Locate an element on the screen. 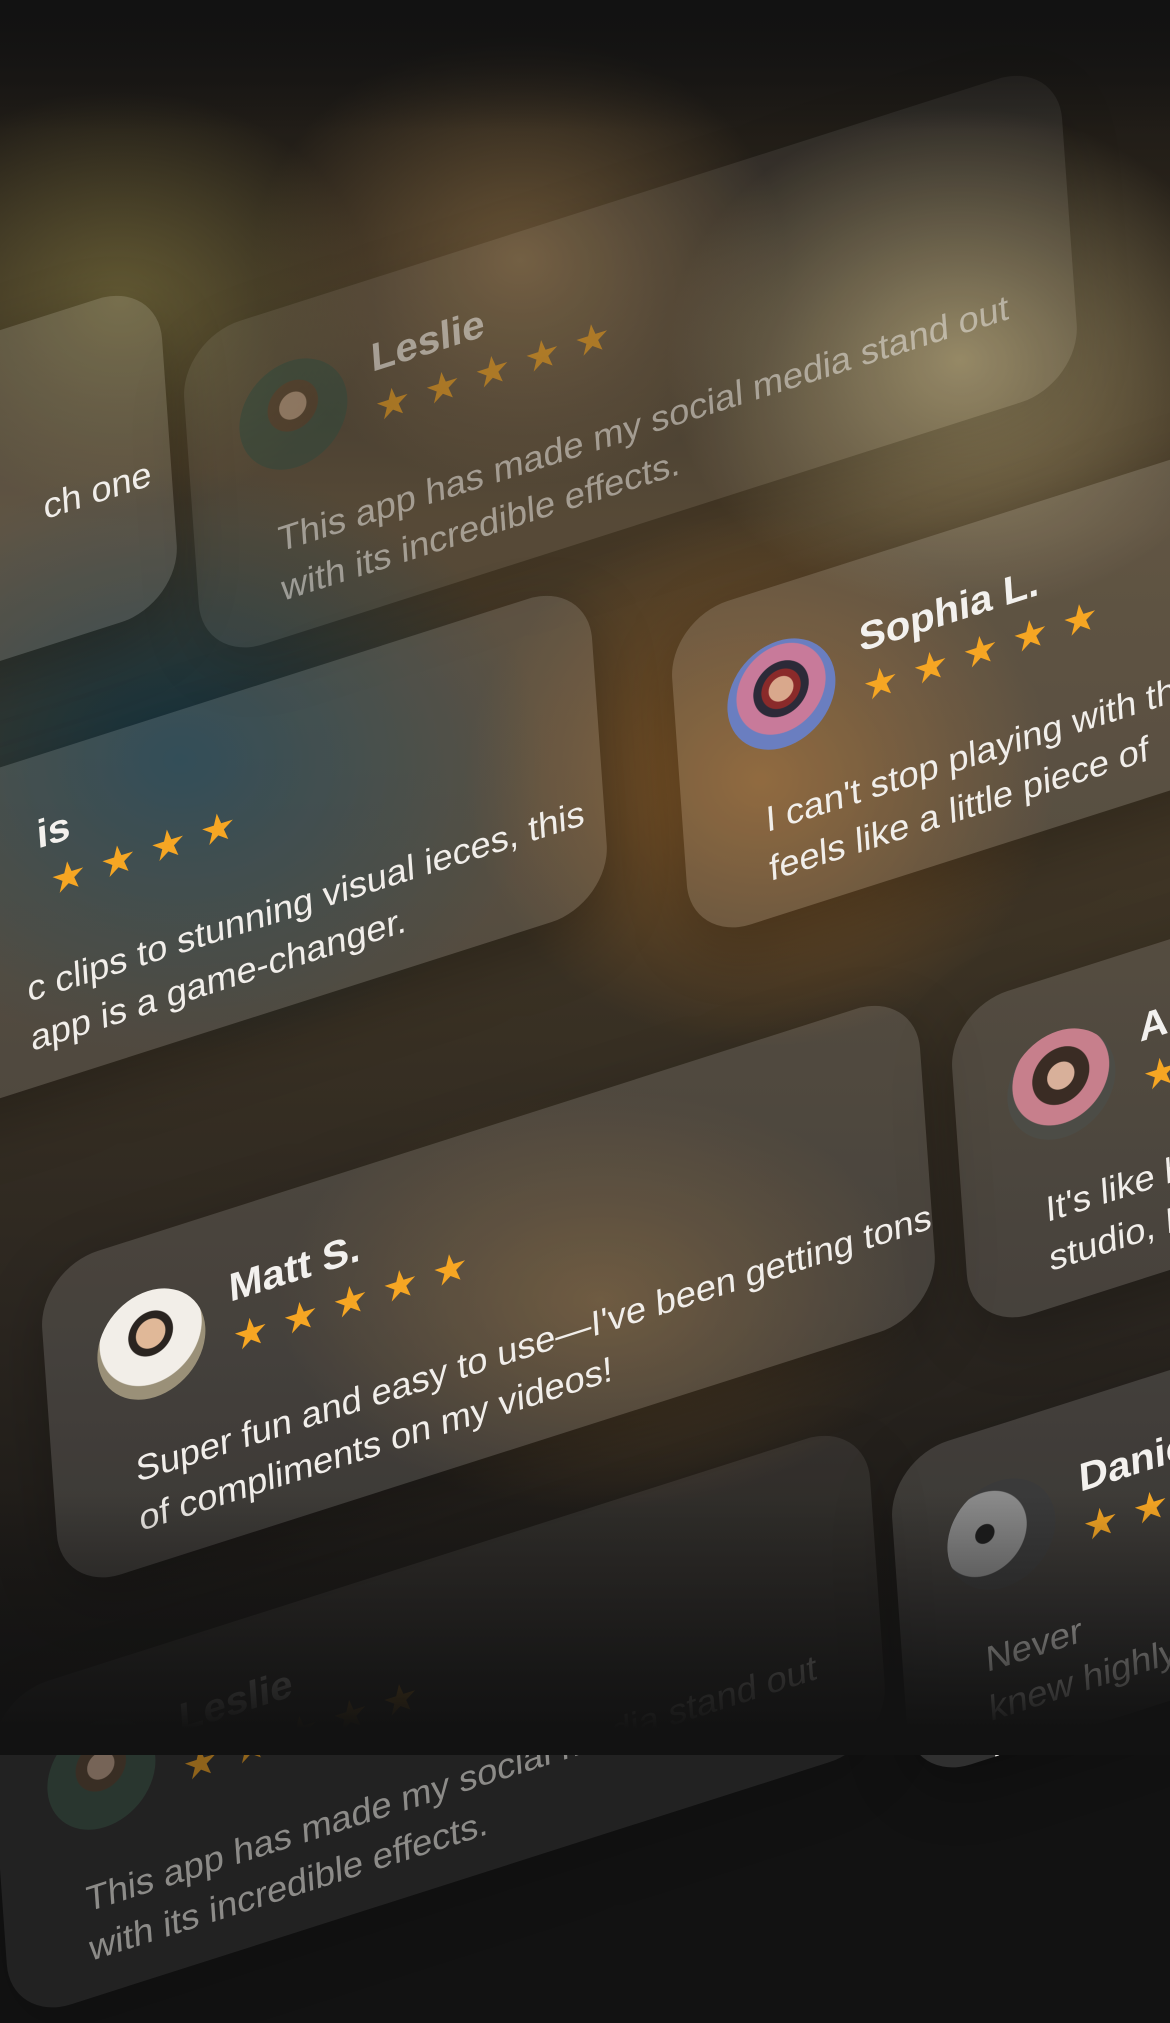 The height and width of the screenshot is (2023, 1170). review-text: It's like h studio, I is located at coordinates (1107, 1212).